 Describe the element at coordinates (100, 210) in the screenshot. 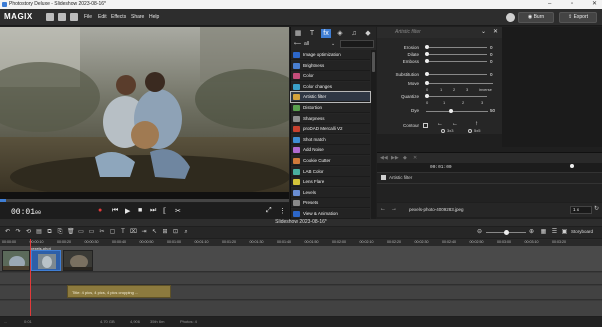

I see `record-icon: ●` at that location.